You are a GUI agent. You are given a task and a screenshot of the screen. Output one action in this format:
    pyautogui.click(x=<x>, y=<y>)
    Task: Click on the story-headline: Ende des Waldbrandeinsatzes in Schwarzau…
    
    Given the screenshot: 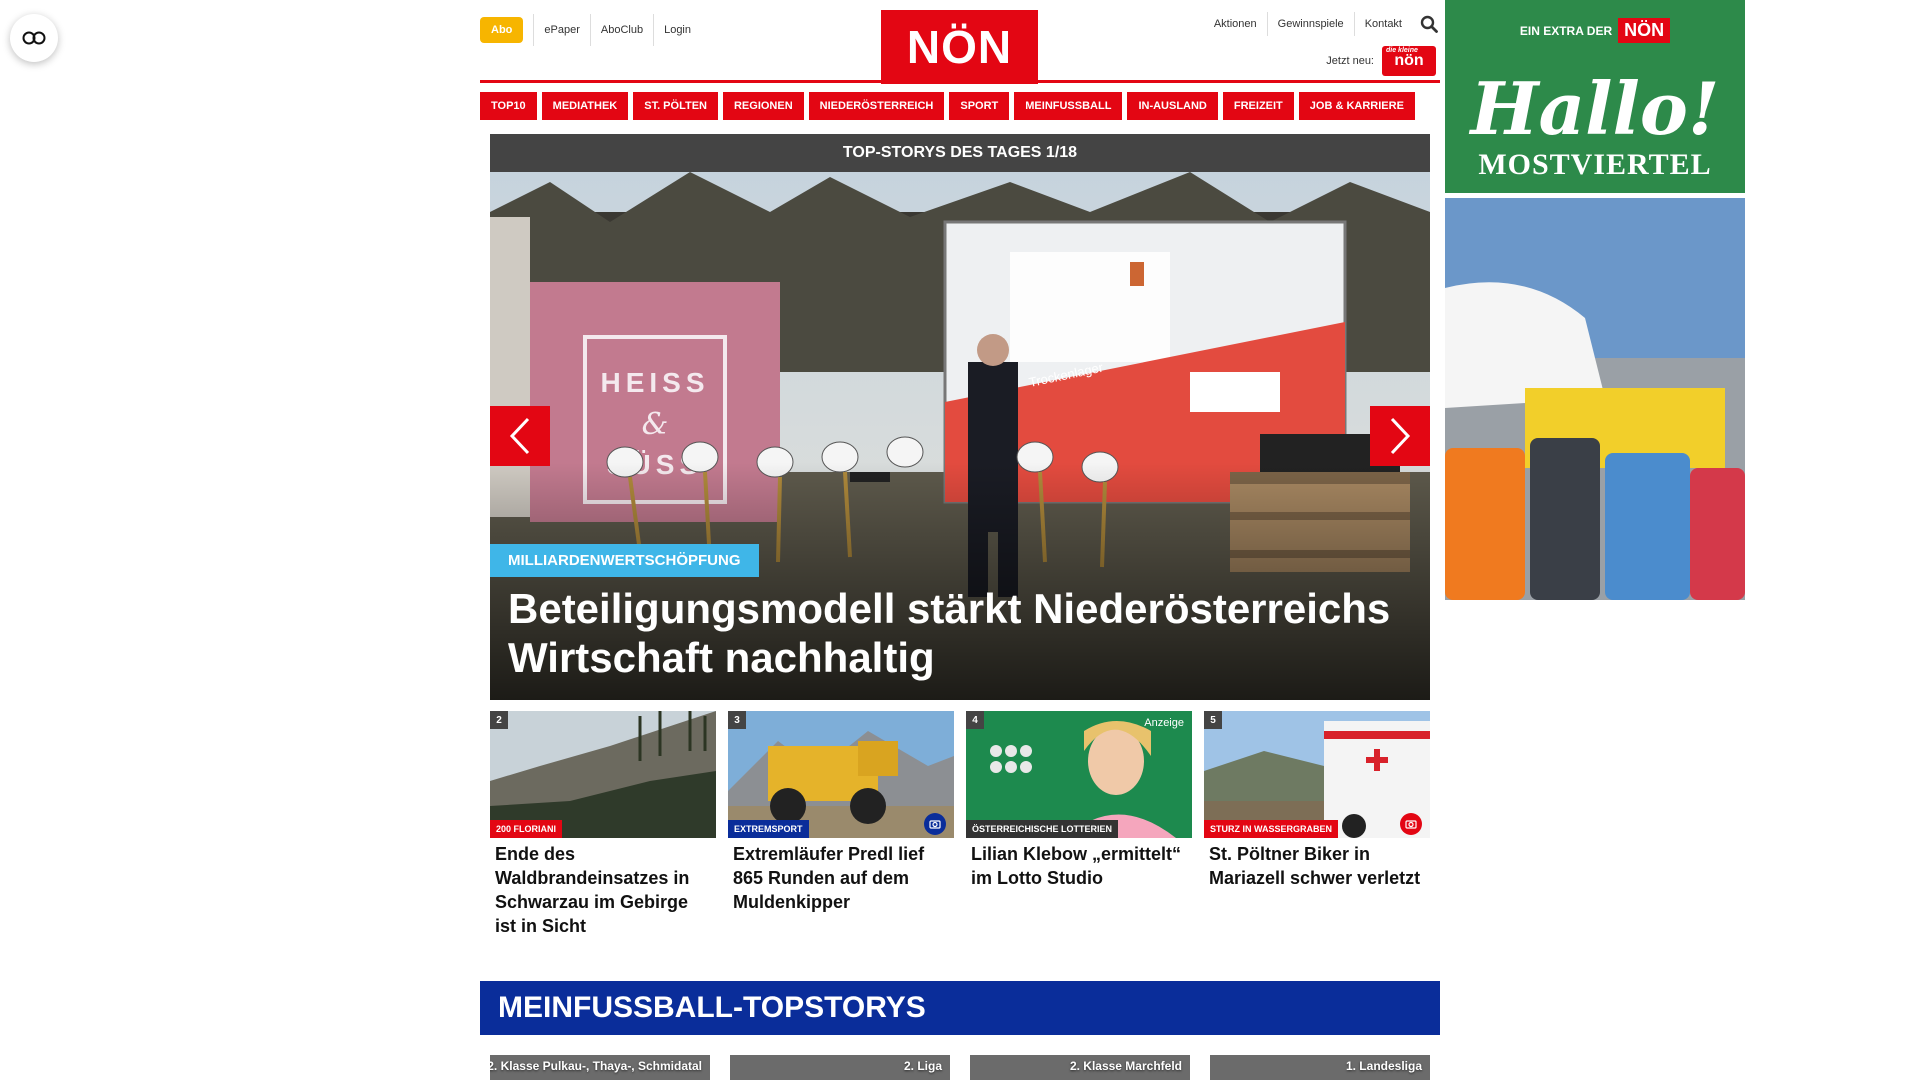 What is the action you would take?
    pyautogui.click(x=603, y=888)
    